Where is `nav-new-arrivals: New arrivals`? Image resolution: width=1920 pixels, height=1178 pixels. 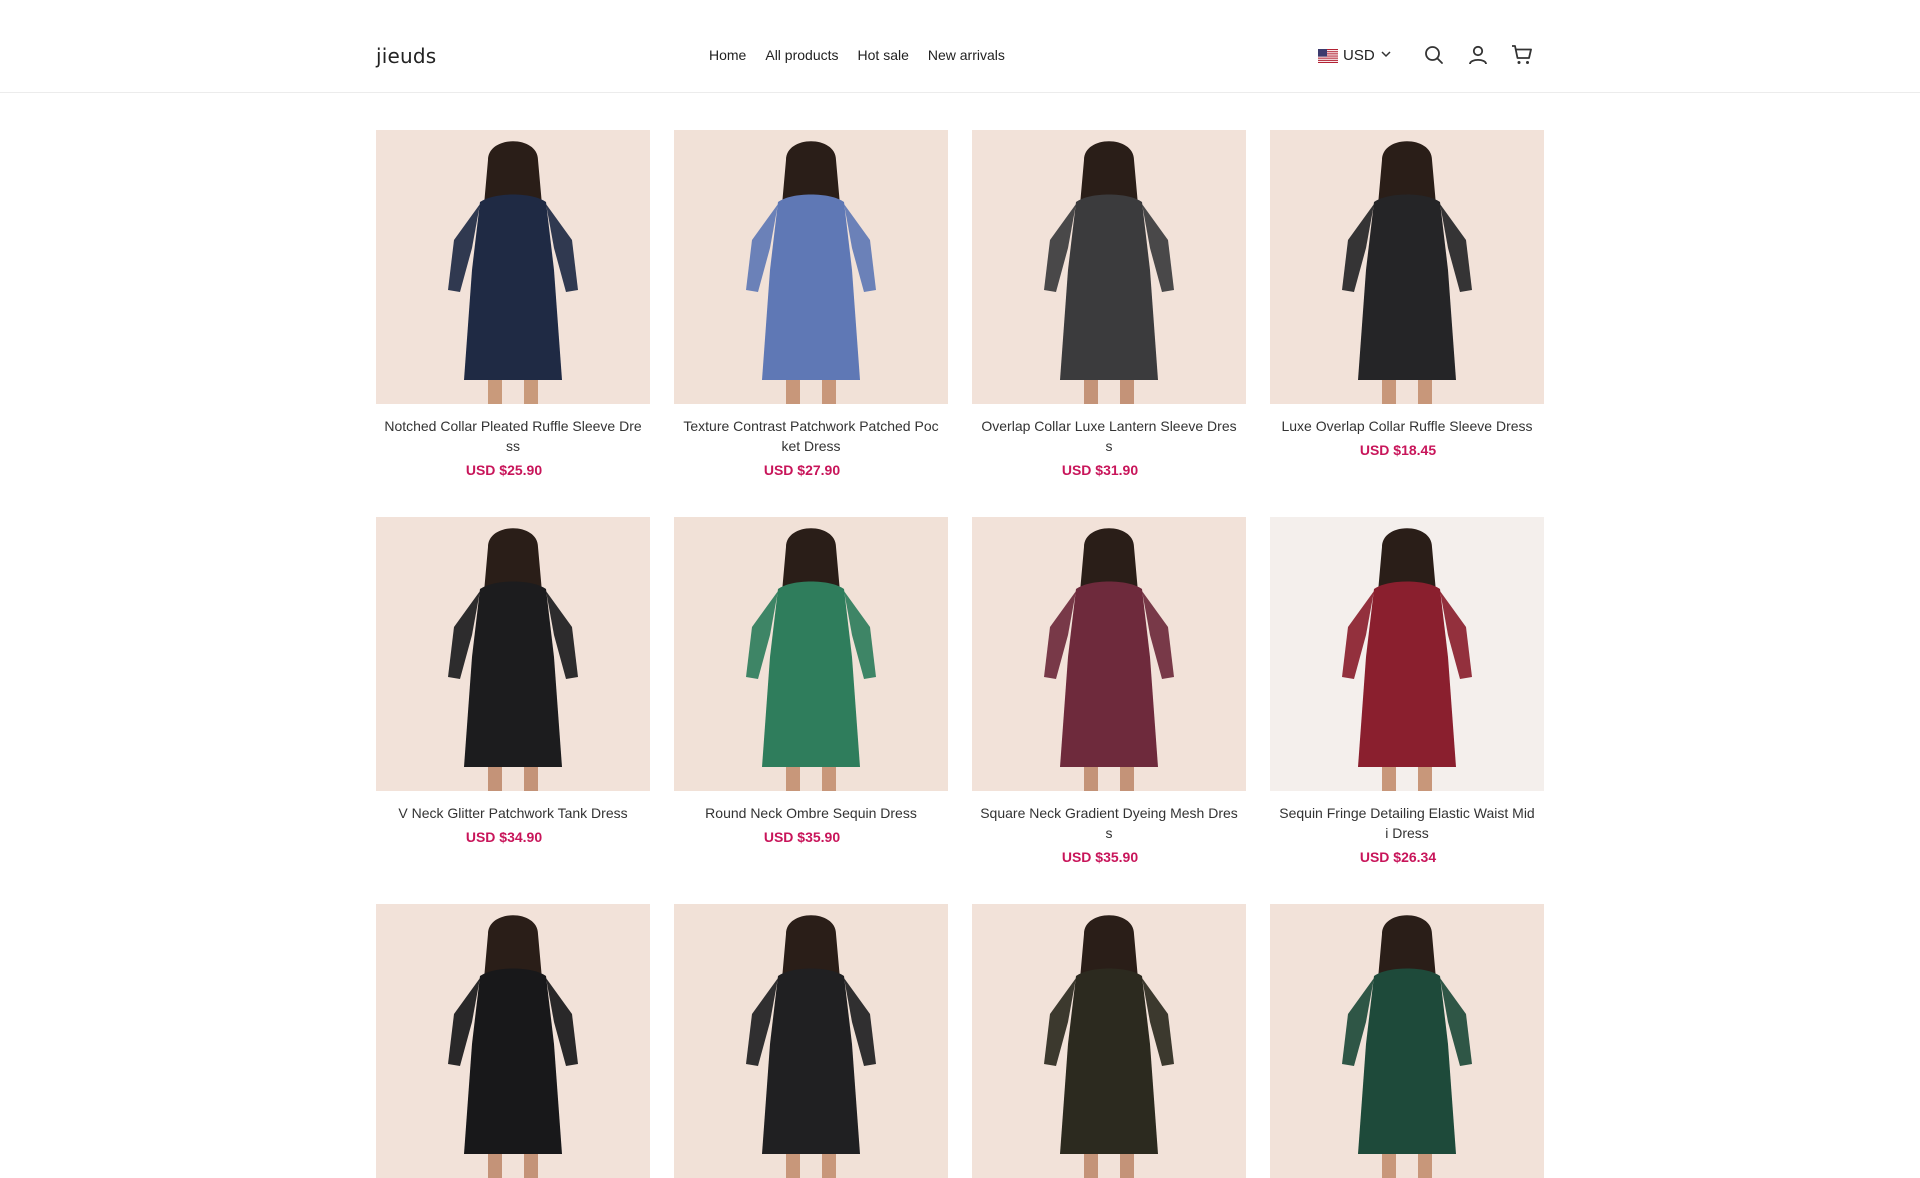 nav-new-arrivals: New arrivals is located at coordinates (966, 55).